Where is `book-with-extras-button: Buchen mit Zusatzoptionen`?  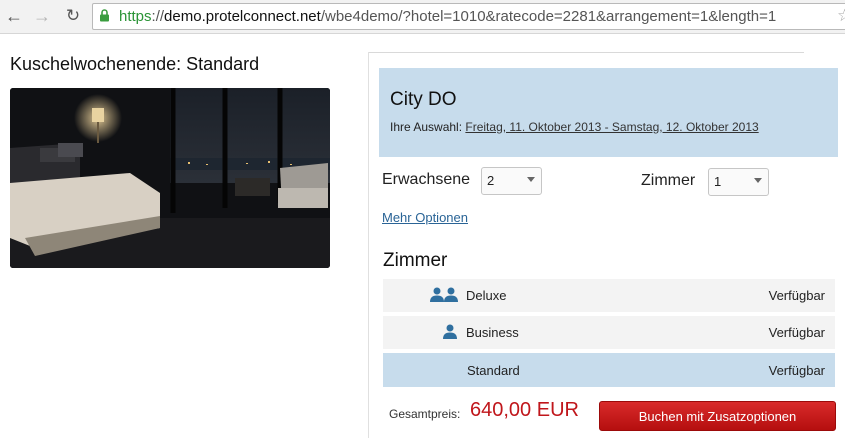
book-with-extras-button: Buchen mit Zusatzoptionen is located at coordinates (717, 416).